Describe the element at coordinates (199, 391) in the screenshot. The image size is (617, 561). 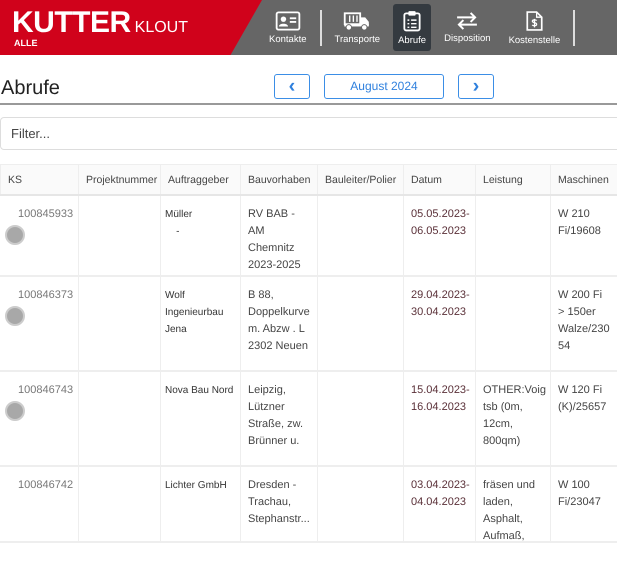
I see `table-cell-text: Nova Bau Nord` at that location.